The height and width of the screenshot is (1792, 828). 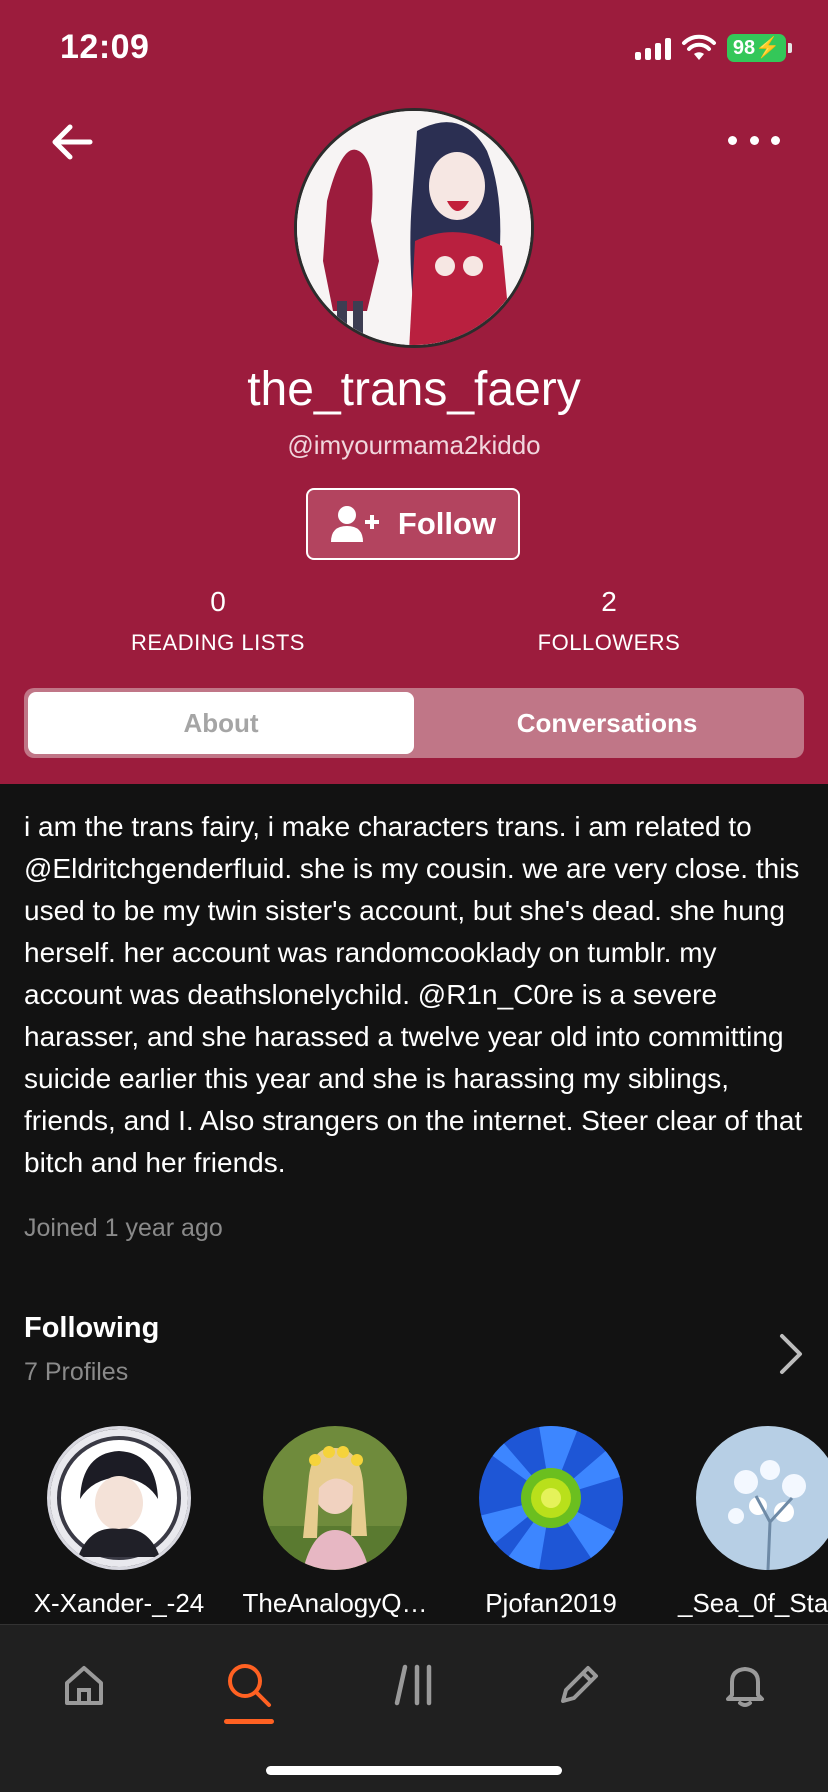 What do you see at coordinates (72, 142) in the screenshot?
I see `back-arrow-icon` at bounding box center [72, 142].